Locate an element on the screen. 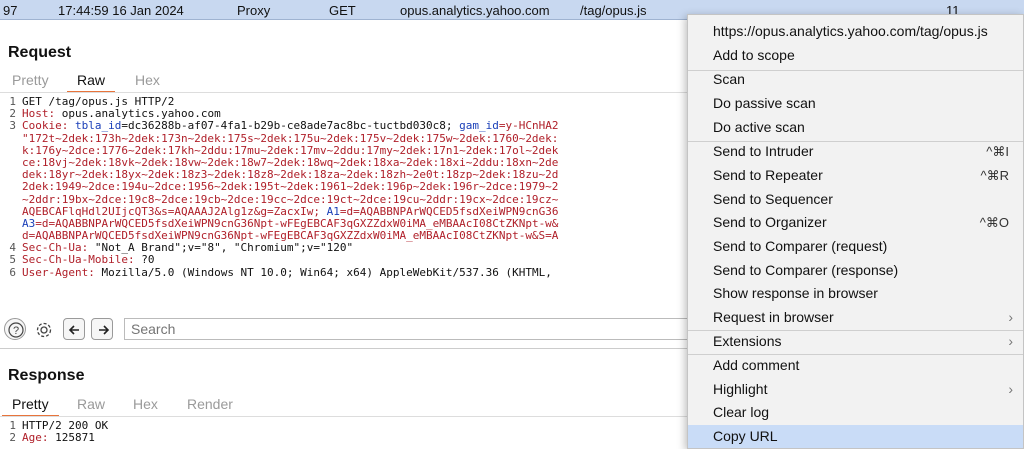 The image size is (1024, 449). help-icon: ? is located at coordinates (15, 329).